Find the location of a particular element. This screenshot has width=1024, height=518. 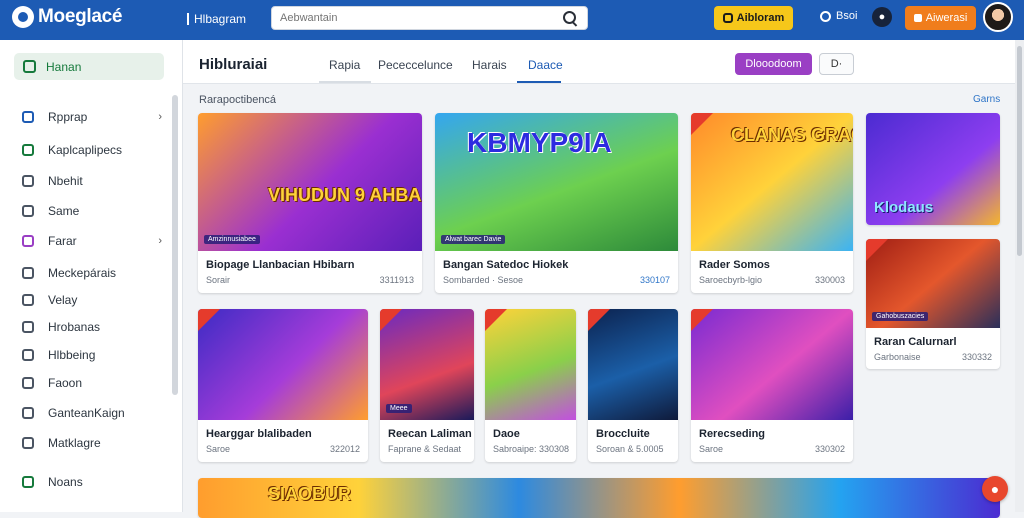

sidebar-item-label: Meckepárais is located at coordinates (82, 273).